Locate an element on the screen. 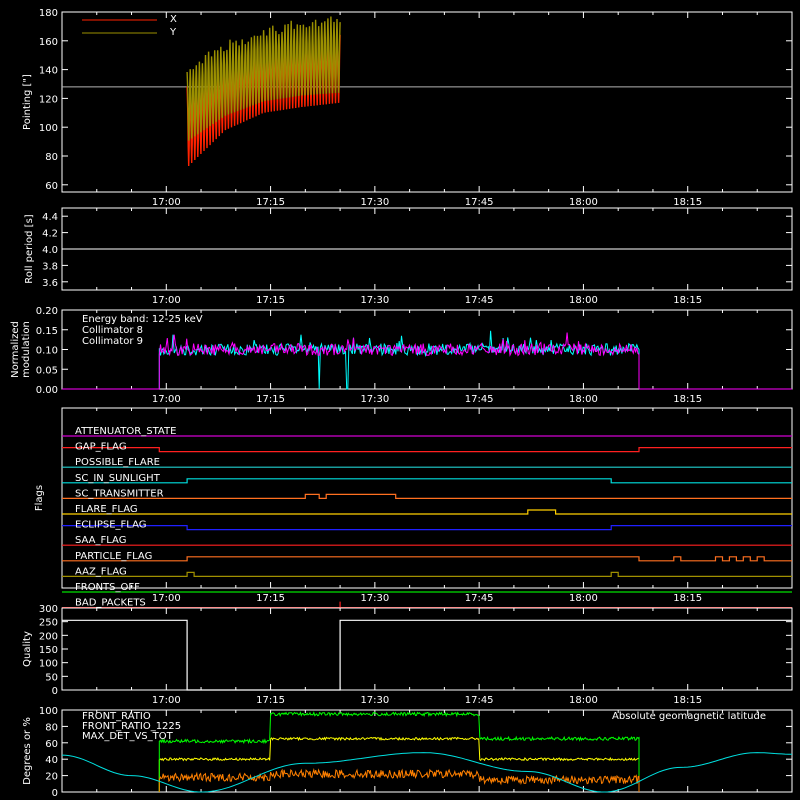 The width and height of the screenshot is (800, 800). pointing-ytick-label: 100 is located at coordinates (48, 128).